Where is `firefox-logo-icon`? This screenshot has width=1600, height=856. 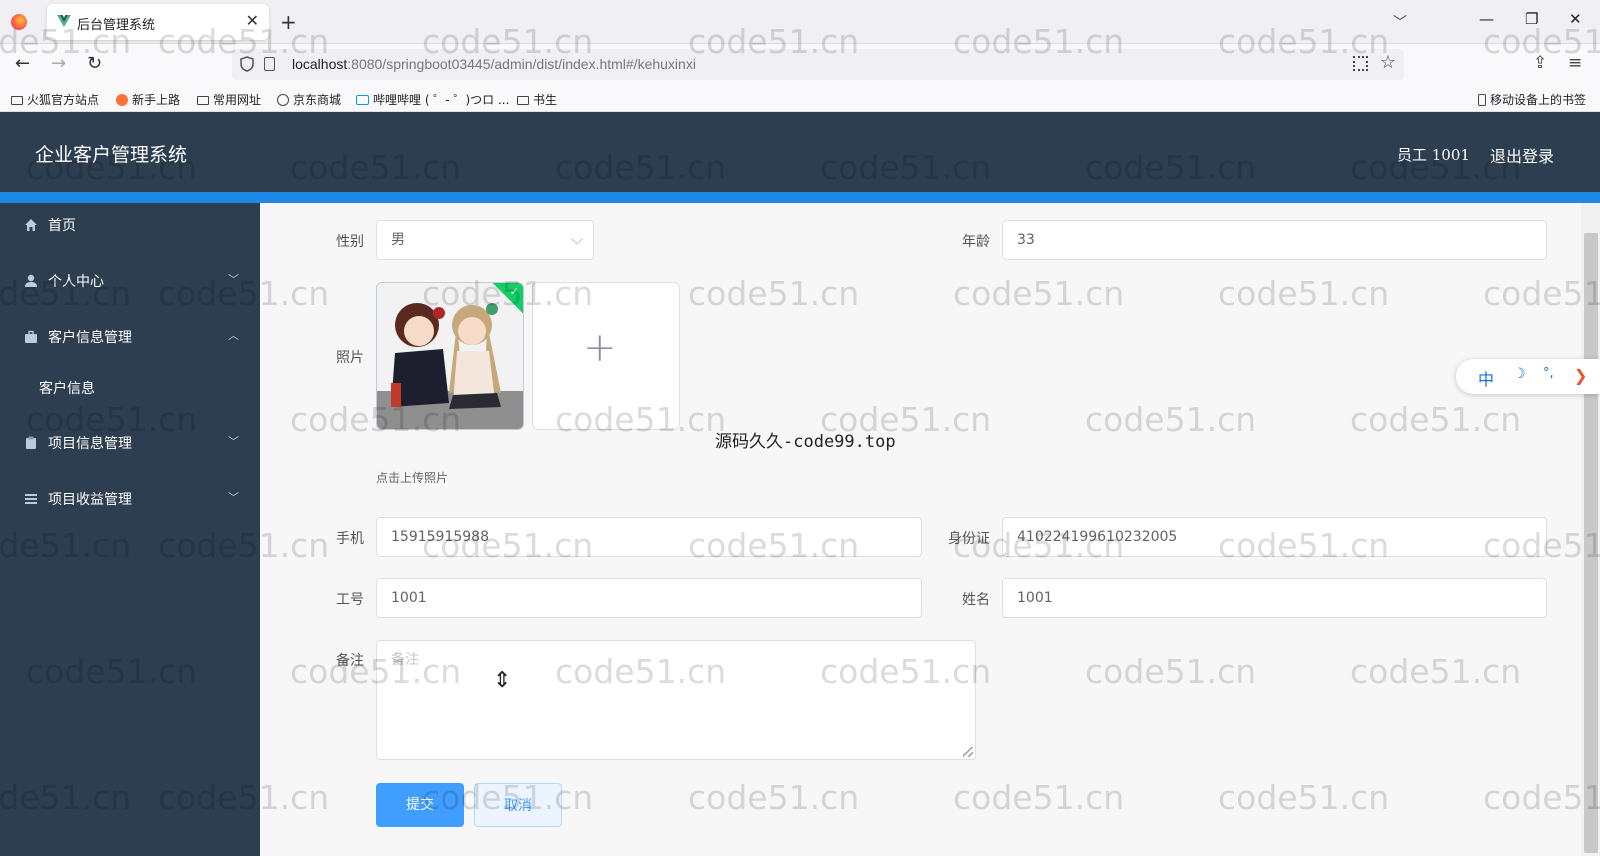
firefox-logo-icon is located at coordinates (19, 22).